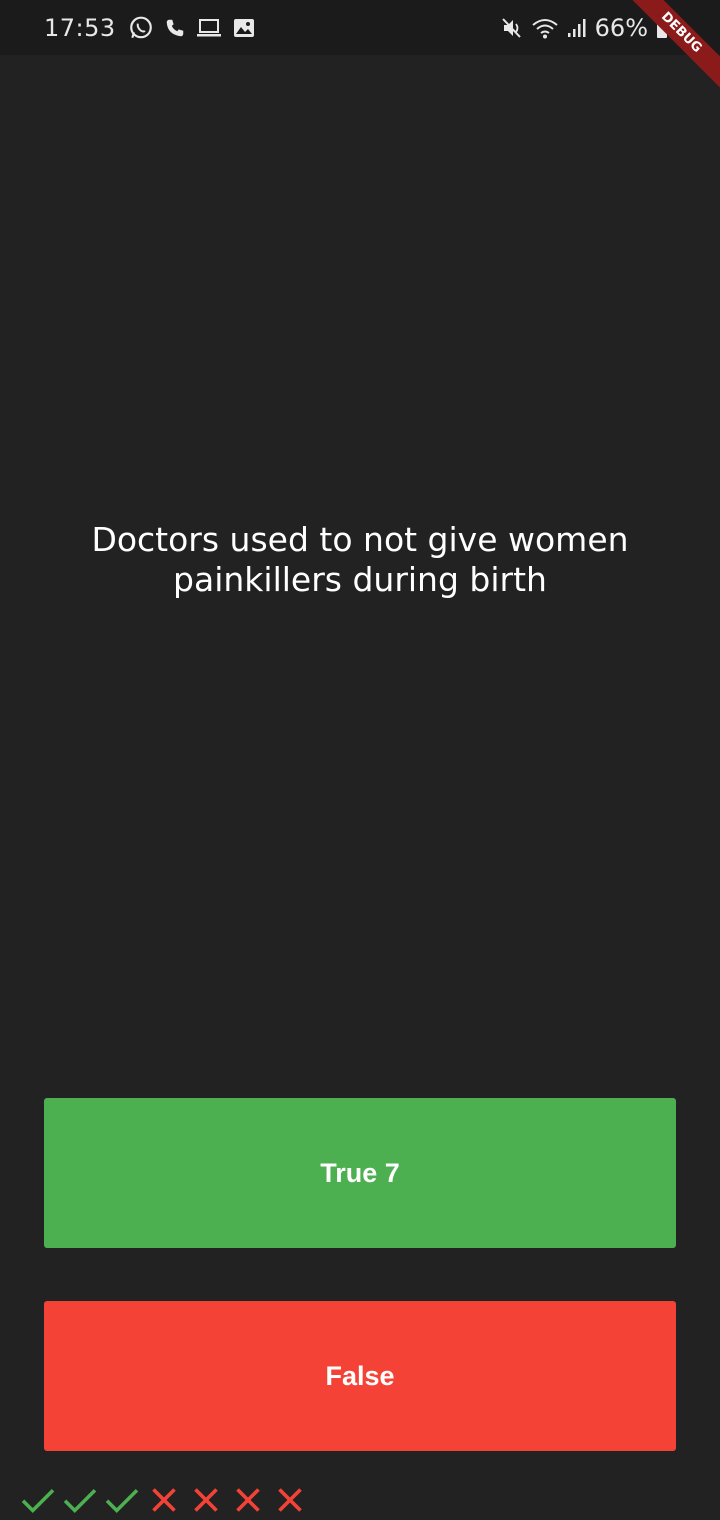 This screenshot has height=1520, width=720. I want to click on true-button-label: True 7, so click(360, 1172).